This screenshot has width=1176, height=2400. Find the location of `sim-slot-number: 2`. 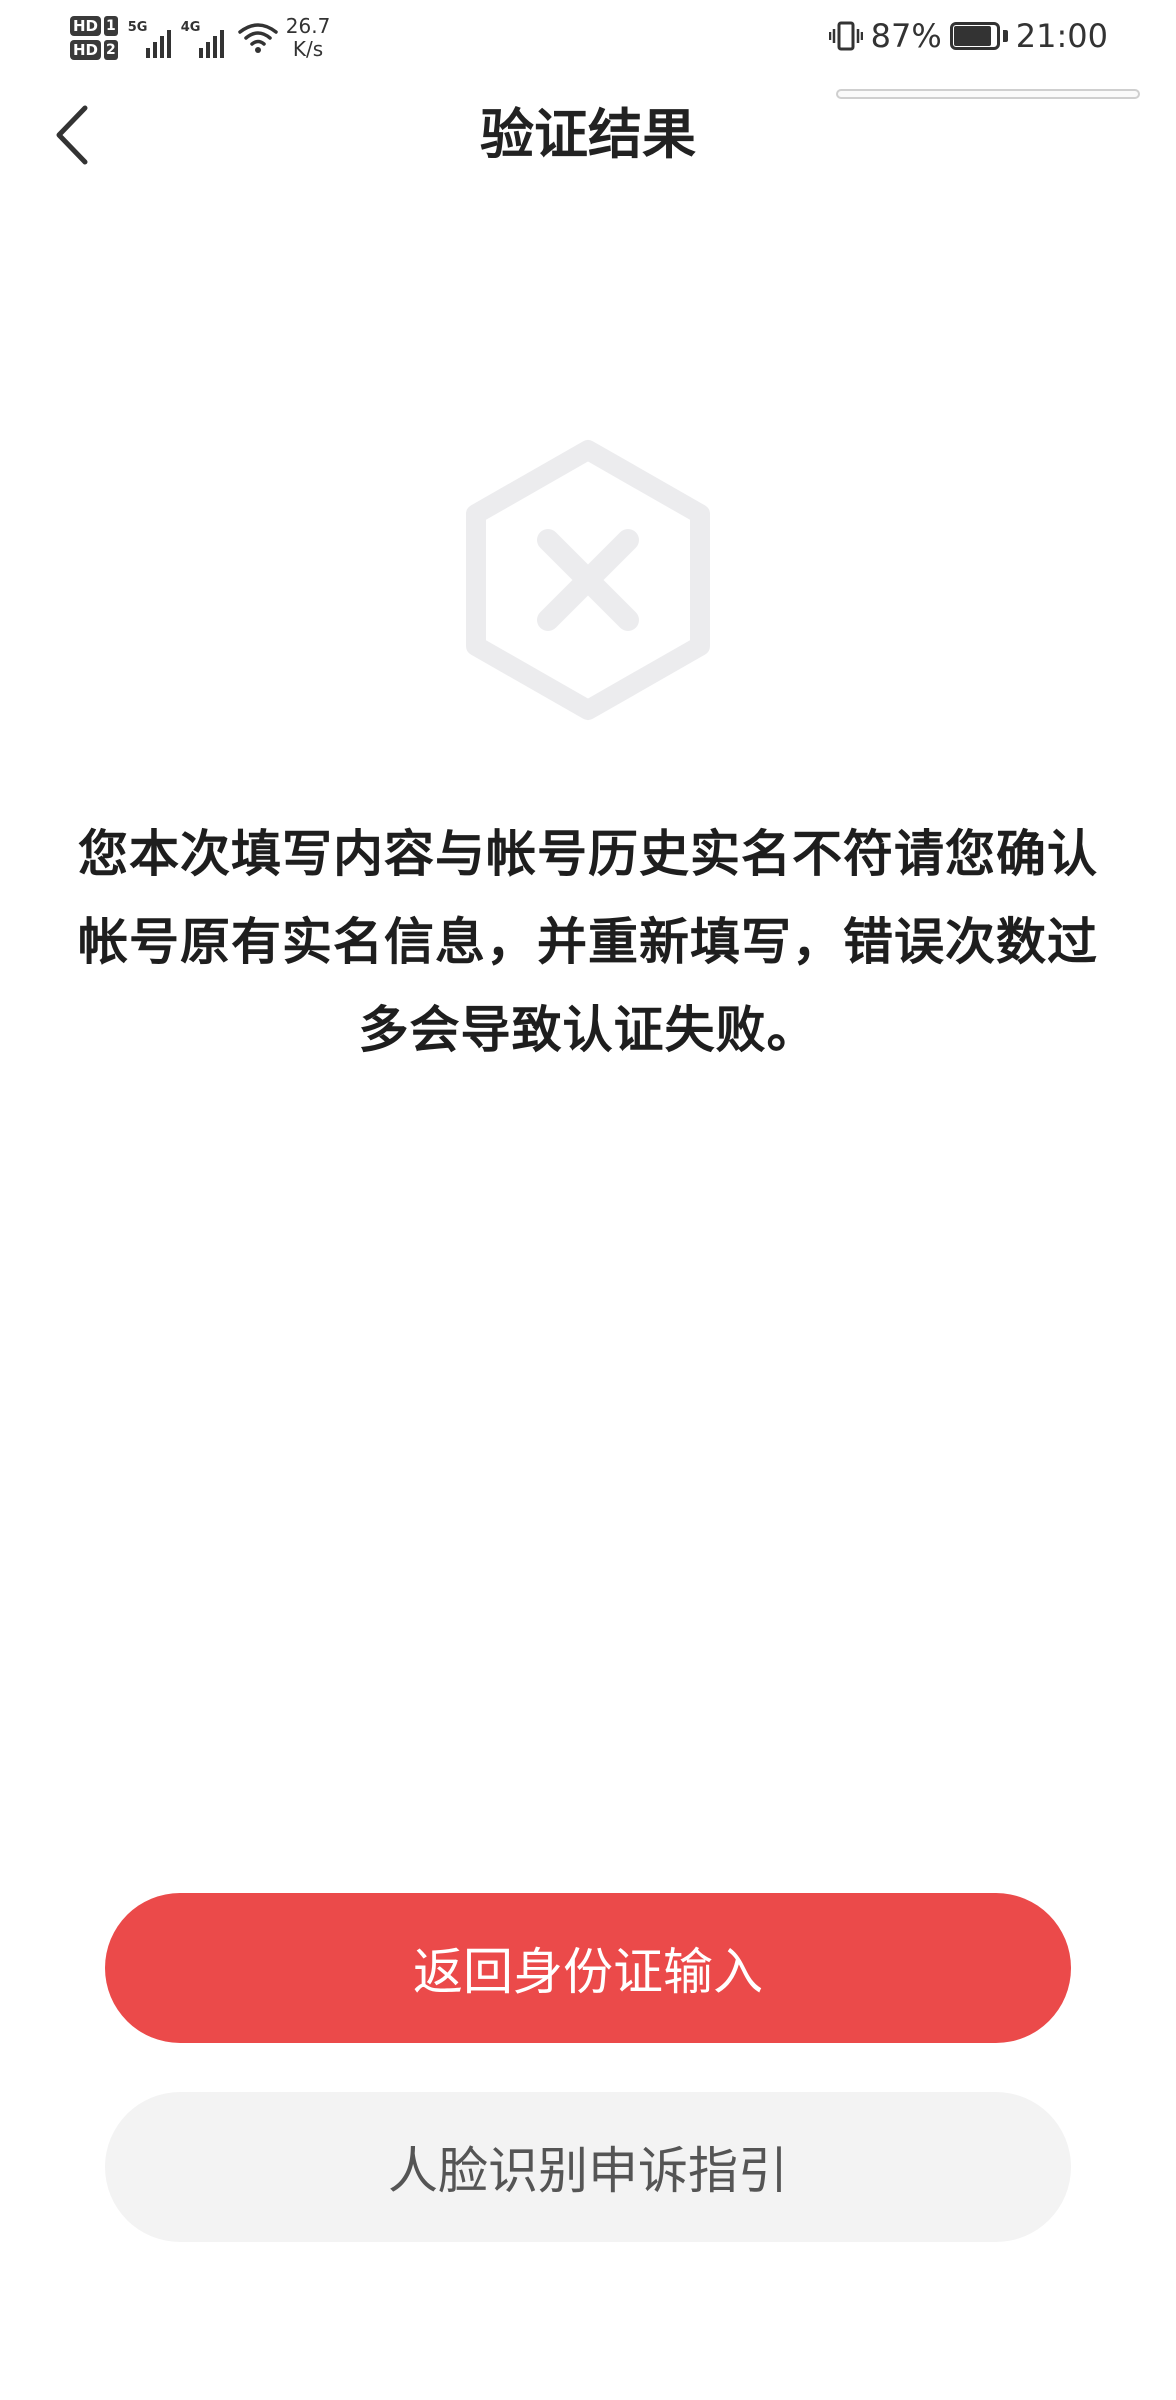

sim-slot-number: 2 is located at coordinates (111, 50).